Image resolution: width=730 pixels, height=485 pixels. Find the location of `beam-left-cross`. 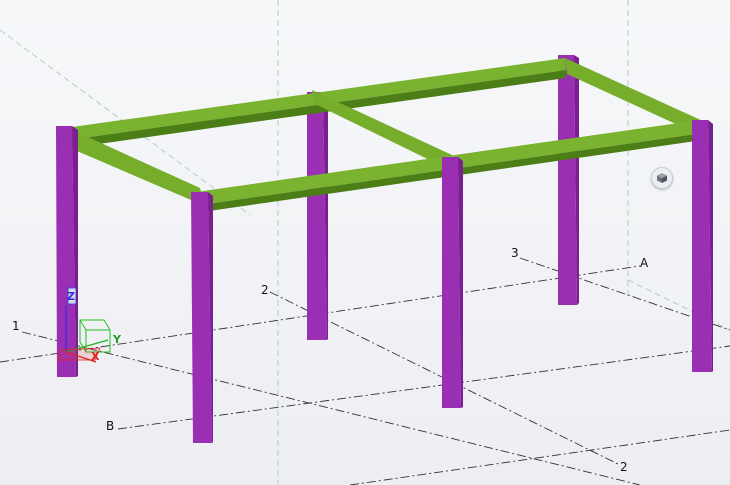

beam-left-cross is located at coordinates (136, 167).